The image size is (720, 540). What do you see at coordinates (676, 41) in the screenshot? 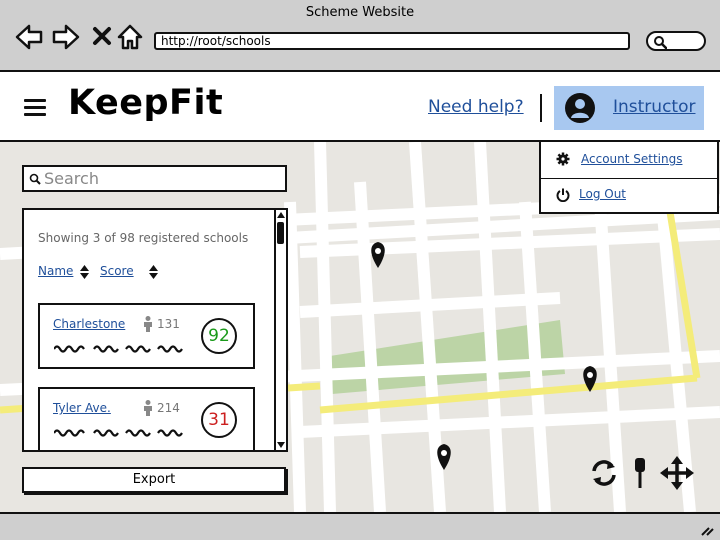
I see `browser-search-field` at bounding box center [676, 41].